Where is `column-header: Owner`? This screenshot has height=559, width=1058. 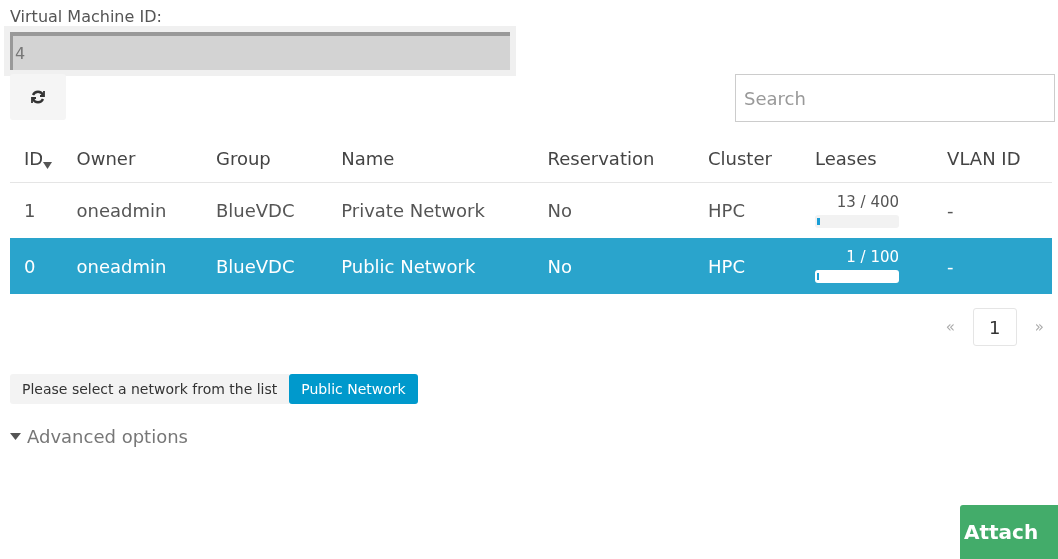
column-header: Owner is located at coordinates (106, 159).